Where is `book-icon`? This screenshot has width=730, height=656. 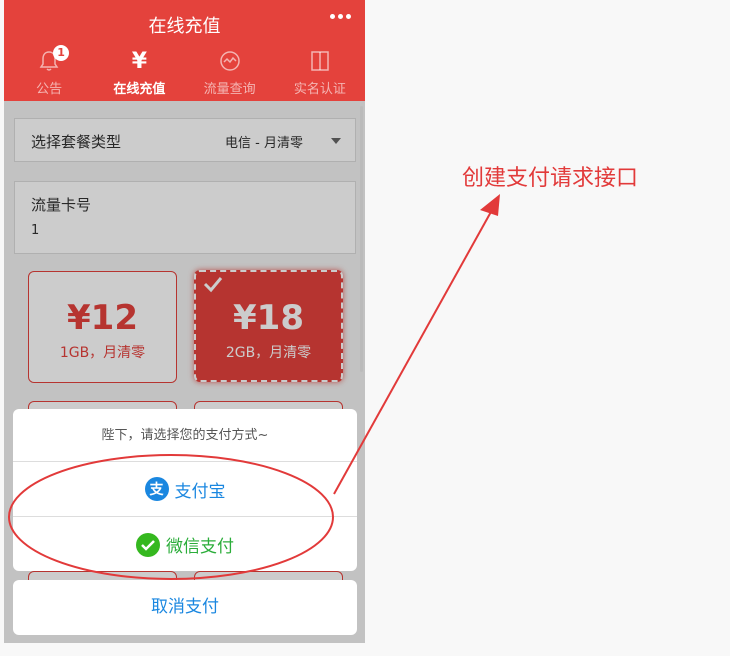
book-icon is located at coordinates (320, 61).